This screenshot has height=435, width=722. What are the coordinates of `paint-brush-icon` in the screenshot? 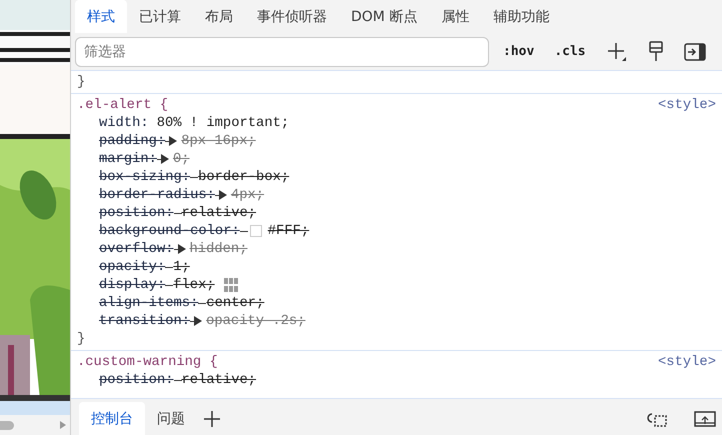 It's located at (656, 51).